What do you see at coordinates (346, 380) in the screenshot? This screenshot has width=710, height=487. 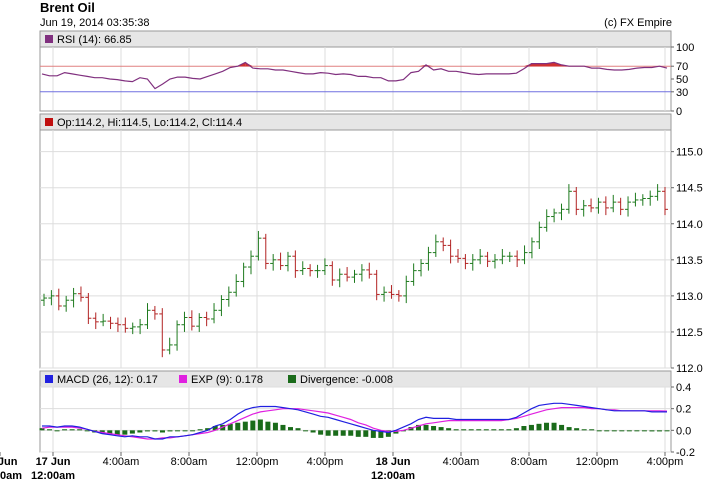 I see `divergence-legend: Divergence: -0.008` at bounding box center [346, 380].